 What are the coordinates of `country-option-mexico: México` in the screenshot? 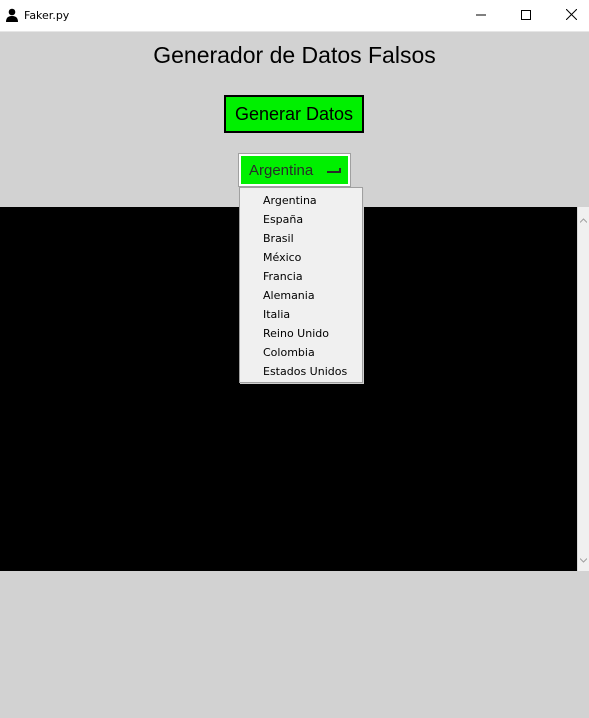 It's located at (301, 257).